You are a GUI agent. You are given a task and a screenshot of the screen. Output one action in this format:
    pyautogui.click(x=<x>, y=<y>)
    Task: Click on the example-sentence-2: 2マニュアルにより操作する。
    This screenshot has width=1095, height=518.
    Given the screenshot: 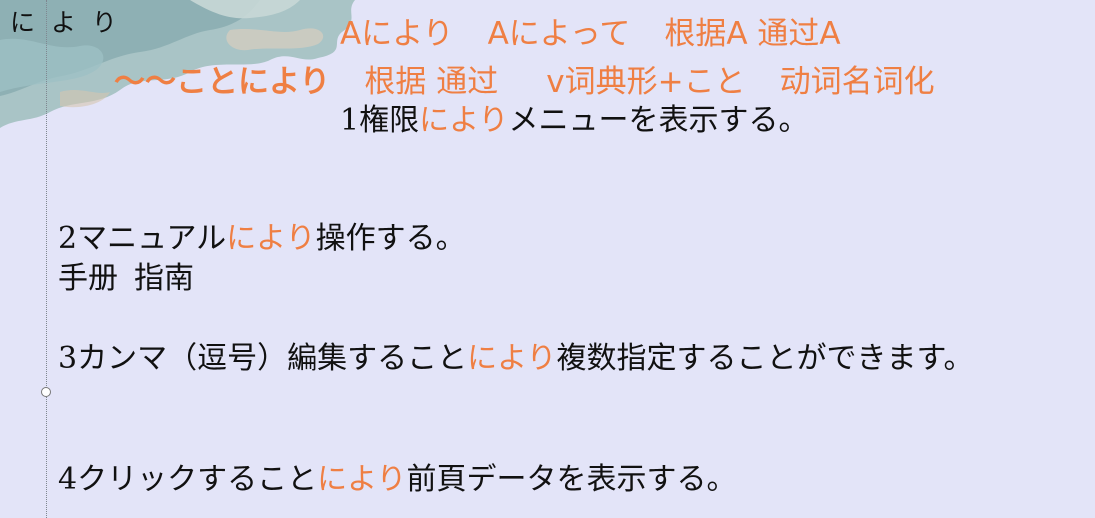 What is the action you would take?
    pyautogui.click(x=262, y=239)
    